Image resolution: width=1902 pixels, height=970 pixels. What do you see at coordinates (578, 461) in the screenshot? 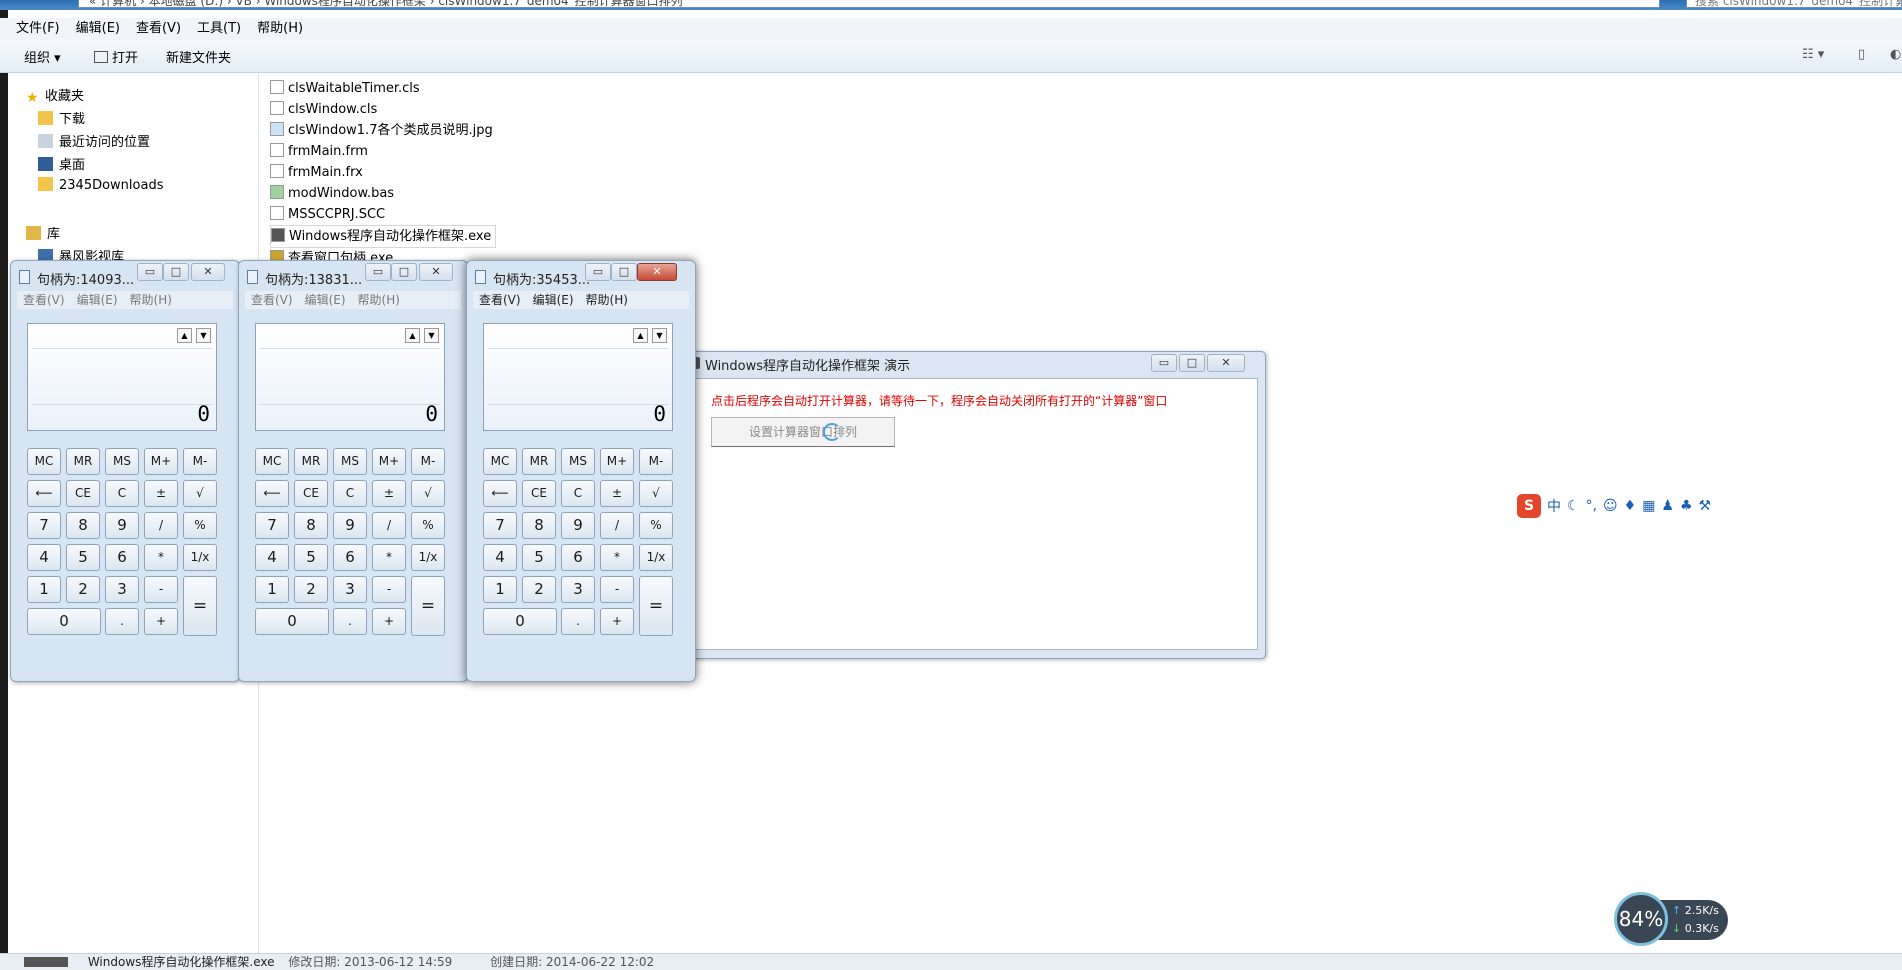
I see `calc-key: MS` at bounding box center [578, 461].